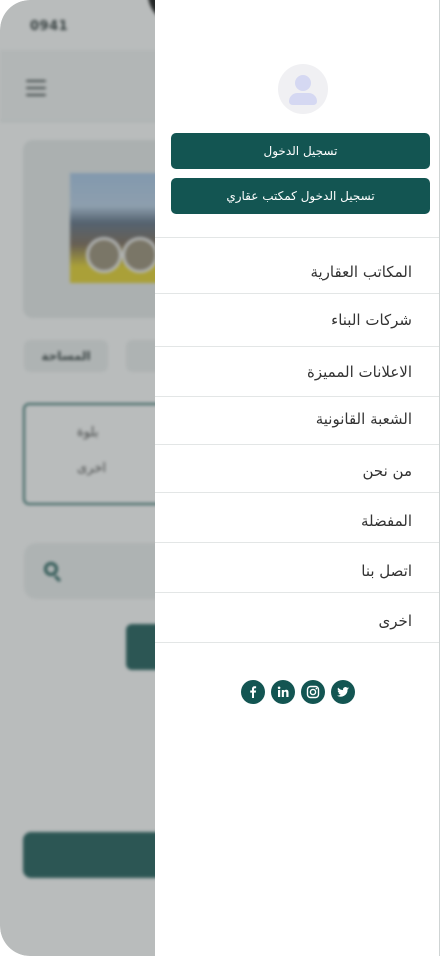 The height and width of the screenshot is (956, 440). I want to click on menu-item-other: اخرى, so click(297, 621).